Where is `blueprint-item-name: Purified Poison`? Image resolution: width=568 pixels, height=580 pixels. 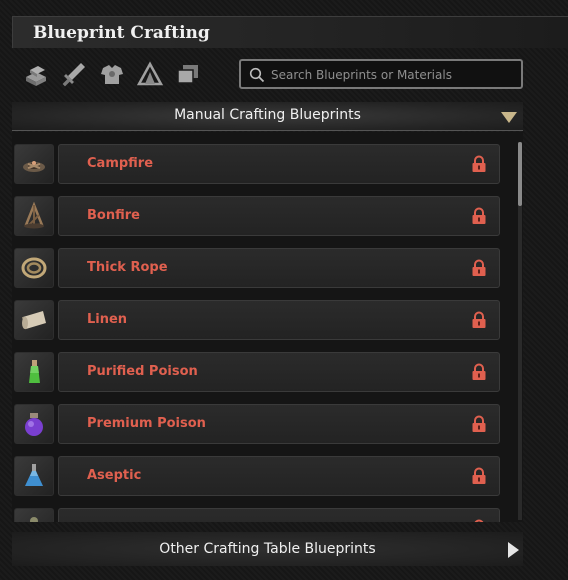
blueprint-item-name: Purified Poison is located at coordinates (142, 371).